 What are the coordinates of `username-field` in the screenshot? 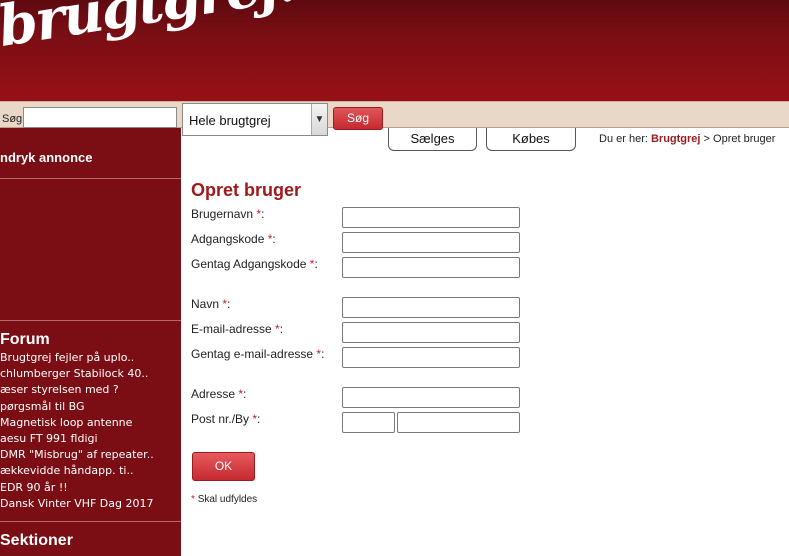 It's located at (431, 217).